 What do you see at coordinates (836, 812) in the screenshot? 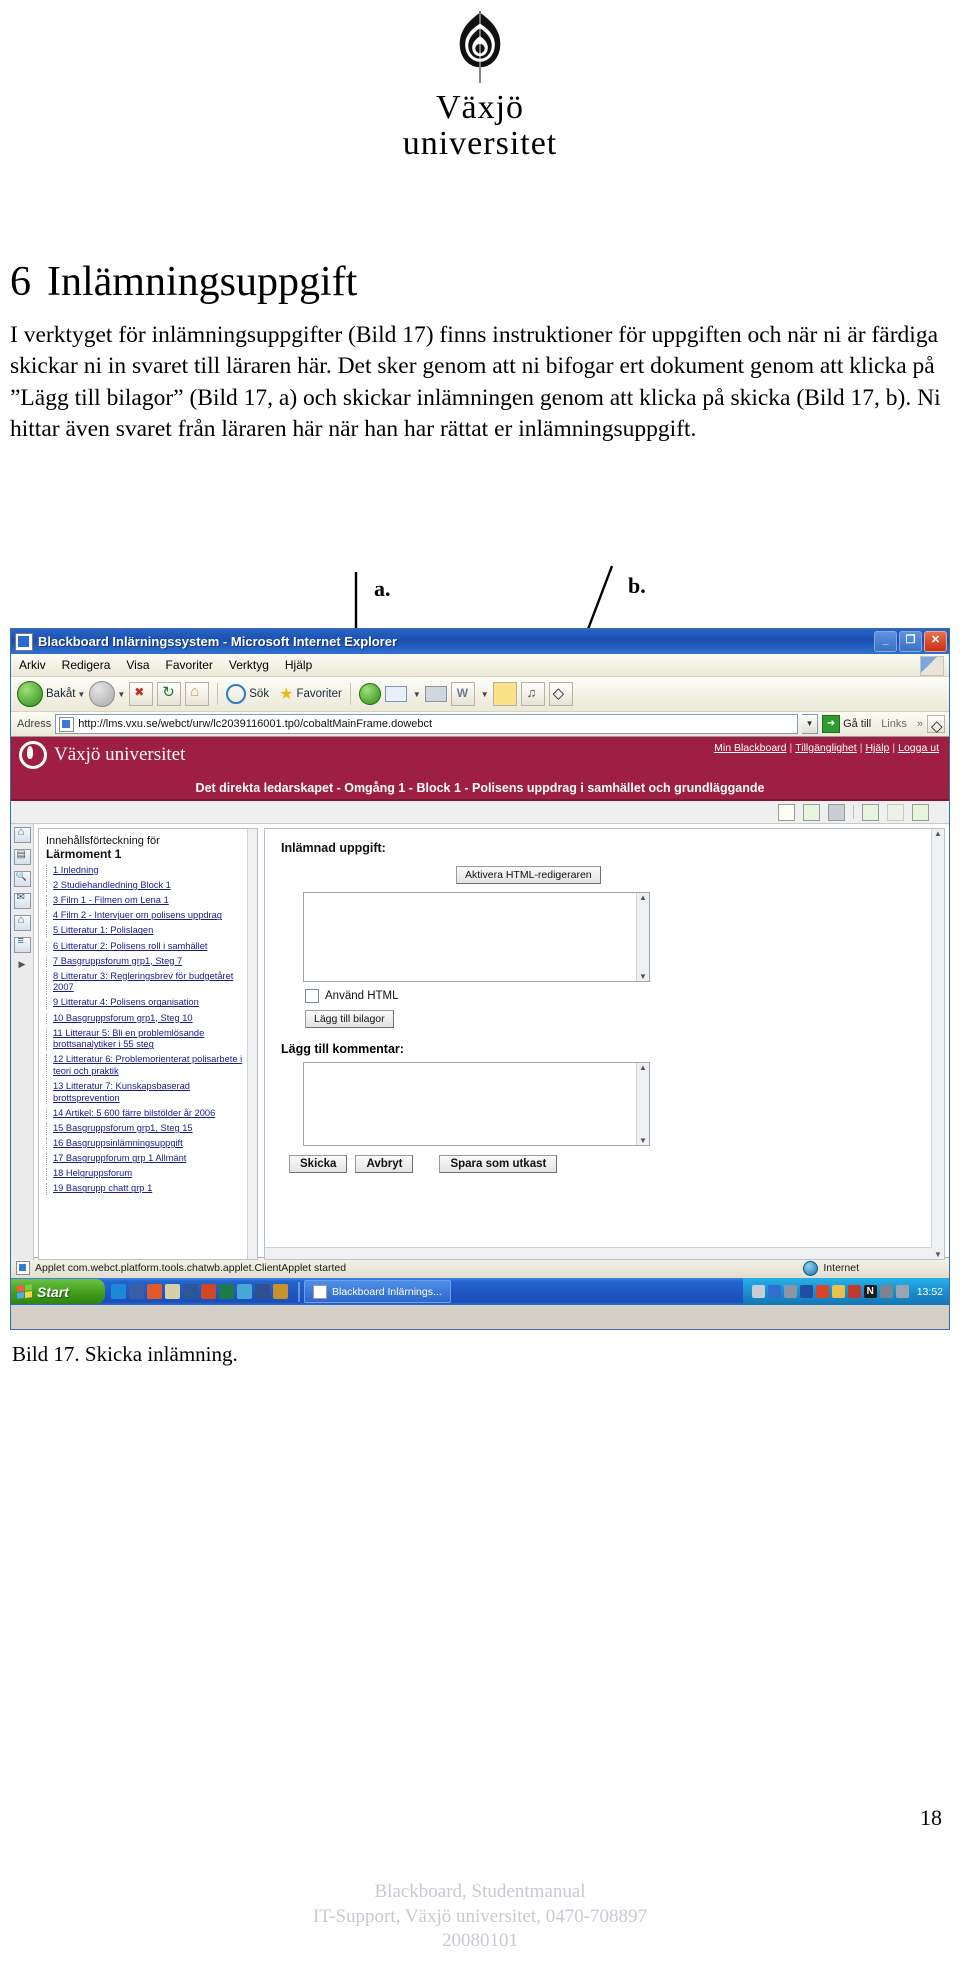
I see `print-page-icon` at bounding box center [836, 812].